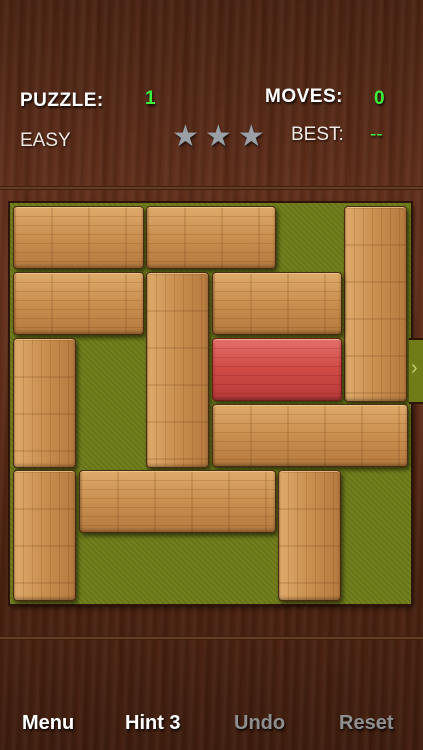 The height and width of the screenshot is (750, 423). What do you see at coordinates (211, 638) in the screenshot?
I see `footer-divider` at bounding box center [211, 638].